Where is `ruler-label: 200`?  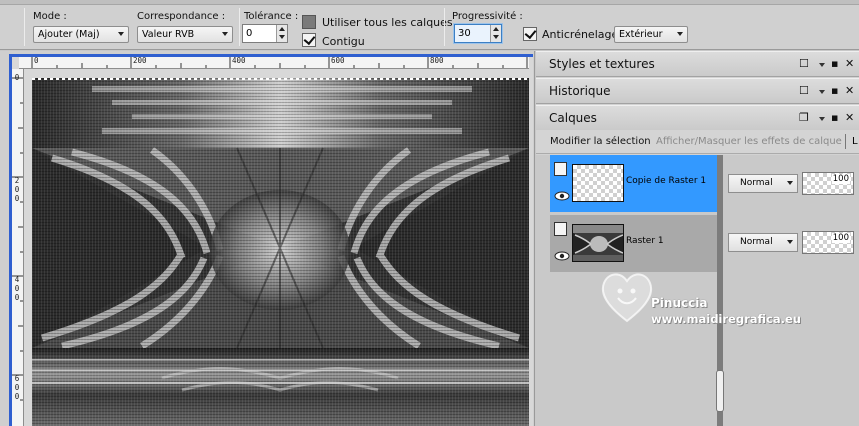 ruler-label: 200 is located at coordinates (140, 61).